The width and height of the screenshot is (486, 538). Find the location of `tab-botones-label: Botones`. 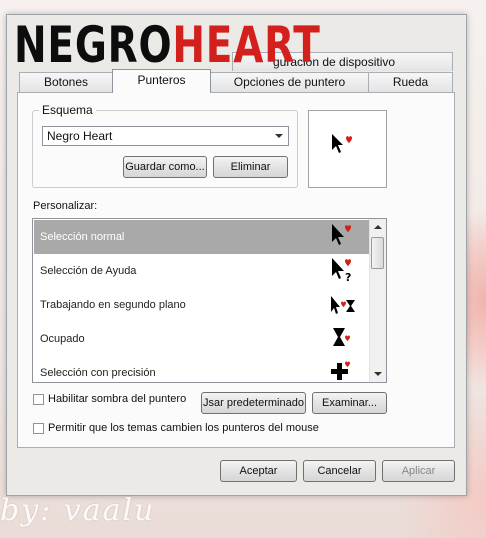

tab-botones-label: Botones is located at coordinates (66, 82).